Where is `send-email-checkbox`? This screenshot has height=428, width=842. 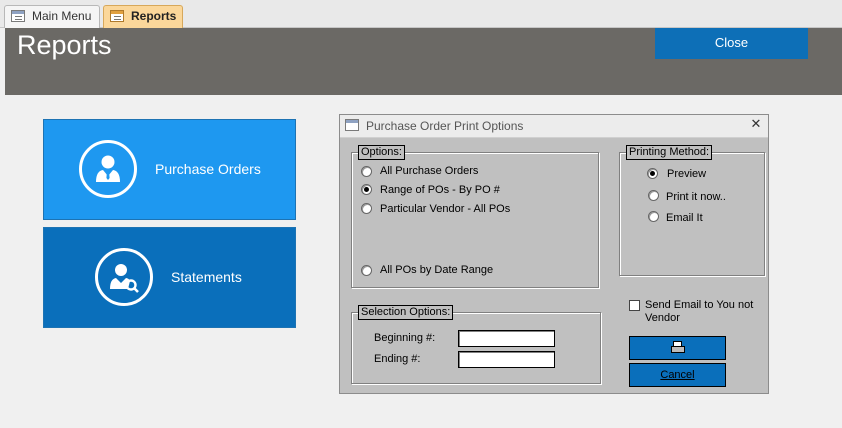
send-email-checkbox is located at coordinates (634, 305).